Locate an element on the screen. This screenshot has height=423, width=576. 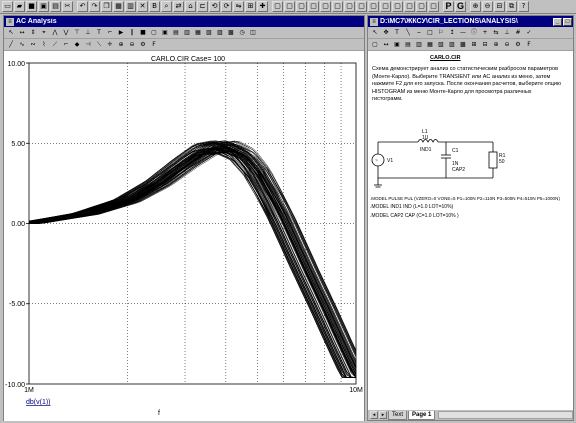
layout-6-icon: ▧ is located at coordinates (209, 33).